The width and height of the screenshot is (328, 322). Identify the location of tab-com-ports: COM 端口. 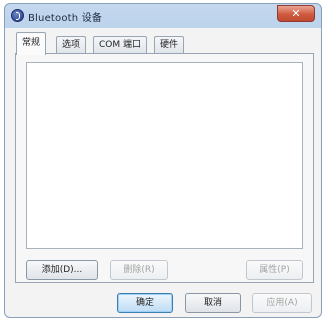
(120, 45).